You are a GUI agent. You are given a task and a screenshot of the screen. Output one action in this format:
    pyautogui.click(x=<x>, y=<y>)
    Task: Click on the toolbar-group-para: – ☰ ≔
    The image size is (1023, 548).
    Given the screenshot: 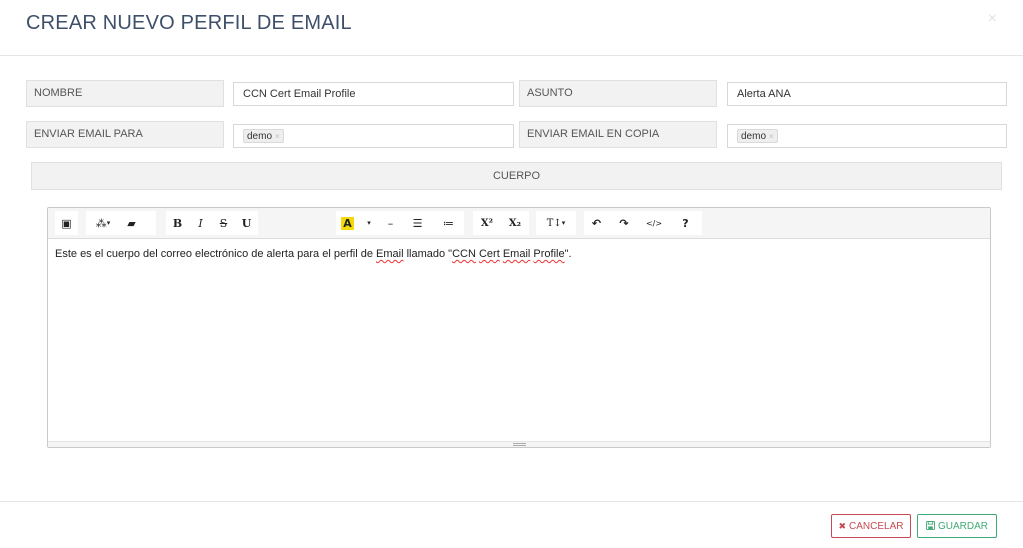 What is the action you would take?
    pyautogui.click(x=421, y=223)
    